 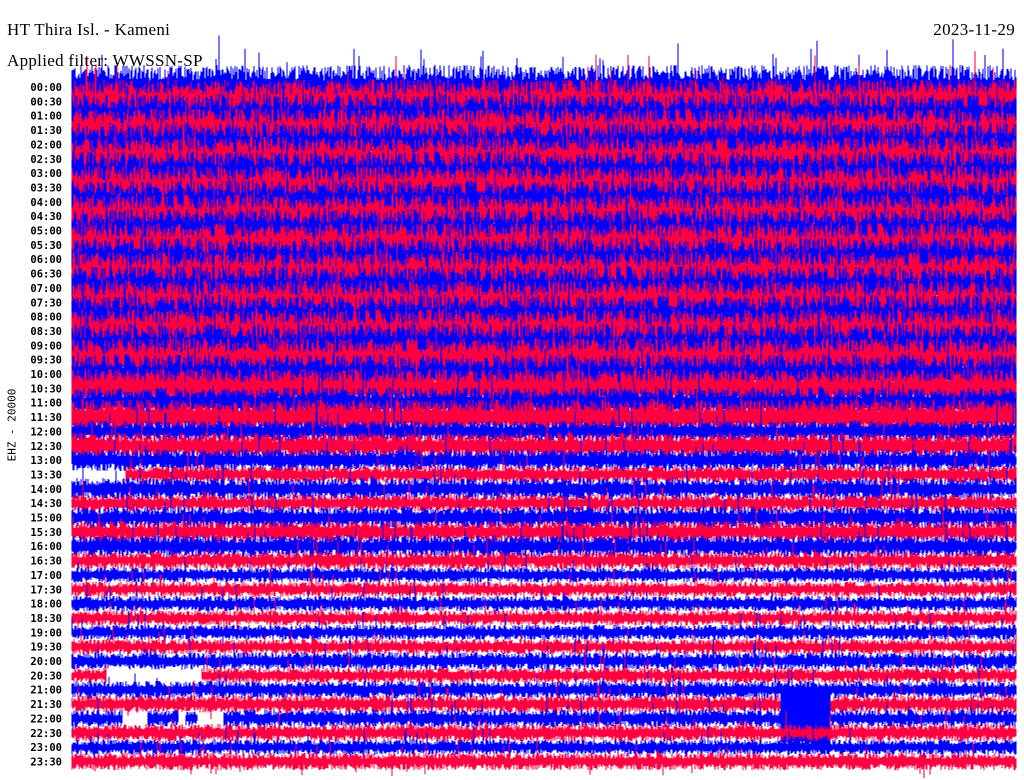 I want to click on time-label: 00:00, so click(x=46, y=88).